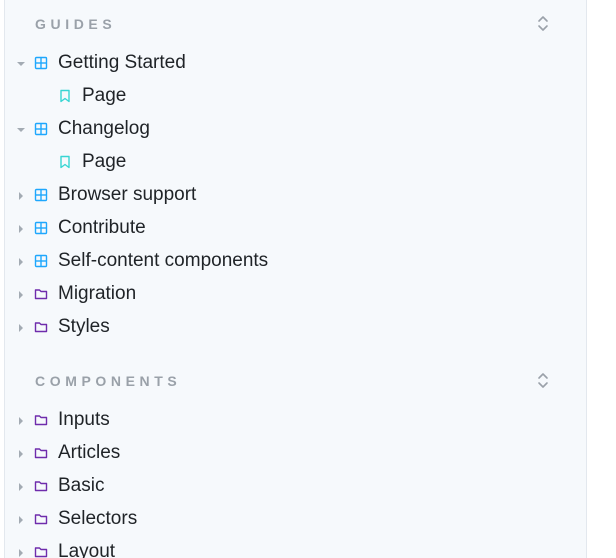 This screenshot has height=558, width=616. Describe the element at coordinates (295, 381) in the screenshot. I see `section-header-components: COMPONENTS` at that location.